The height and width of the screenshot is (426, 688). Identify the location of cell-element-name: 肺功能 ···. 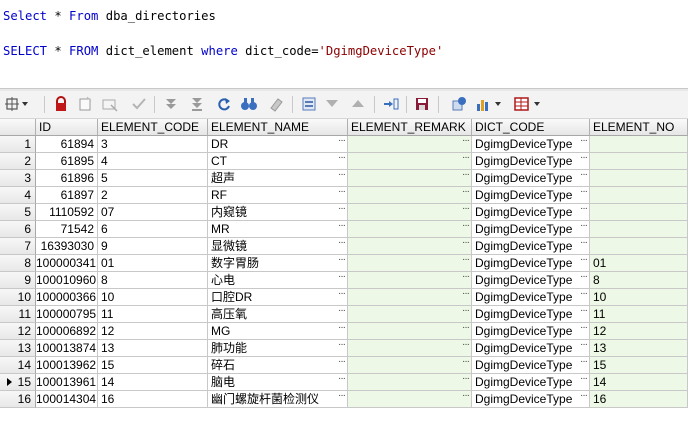
(278, 348).